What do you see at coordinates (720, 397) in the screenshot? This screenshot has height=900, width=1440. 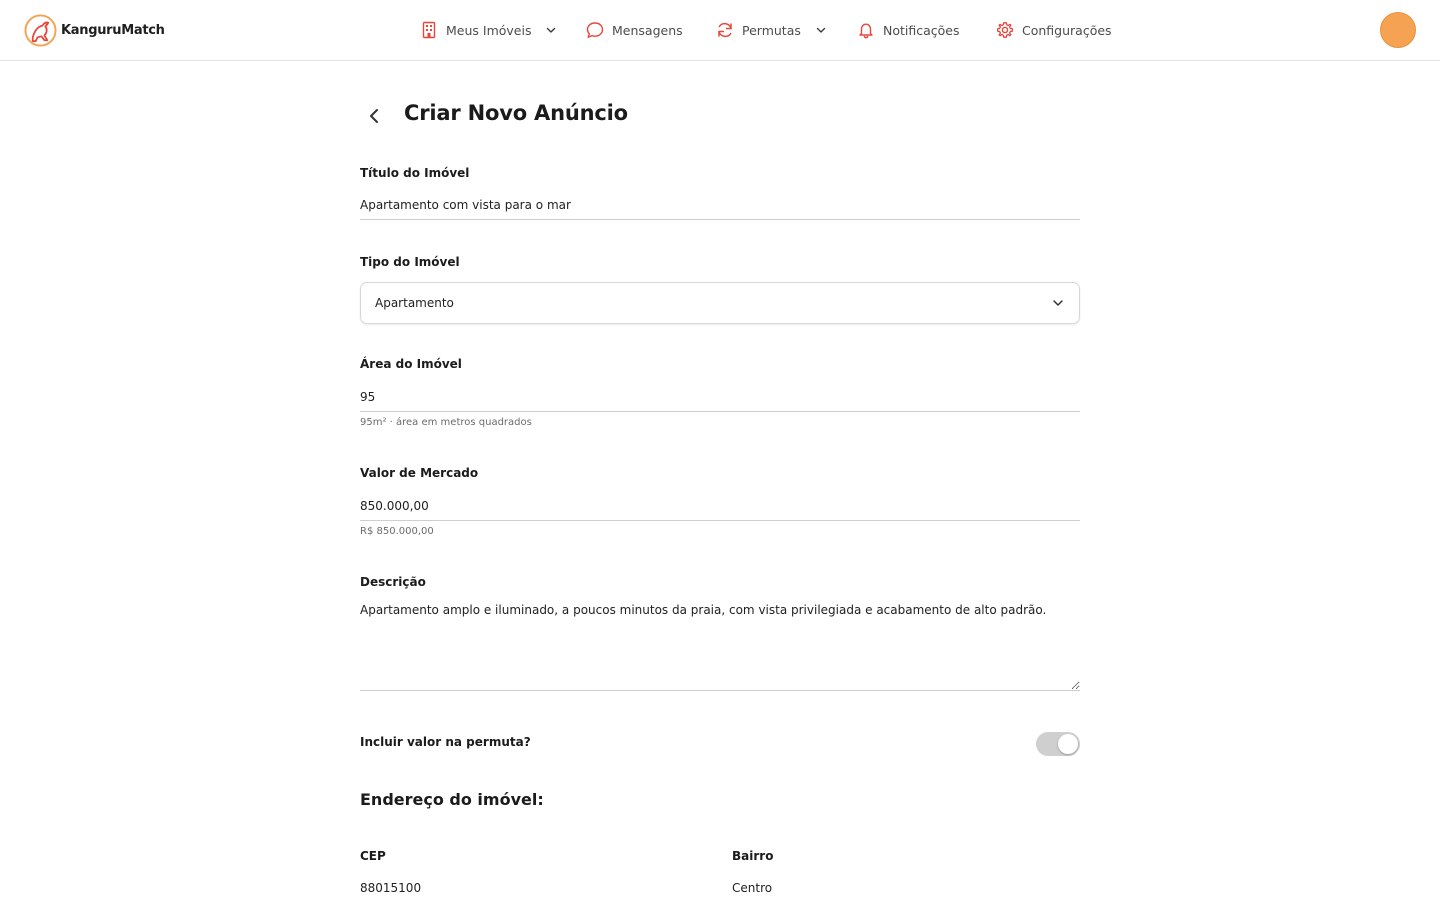 I see `area-input` at bounding box center [720, 397].